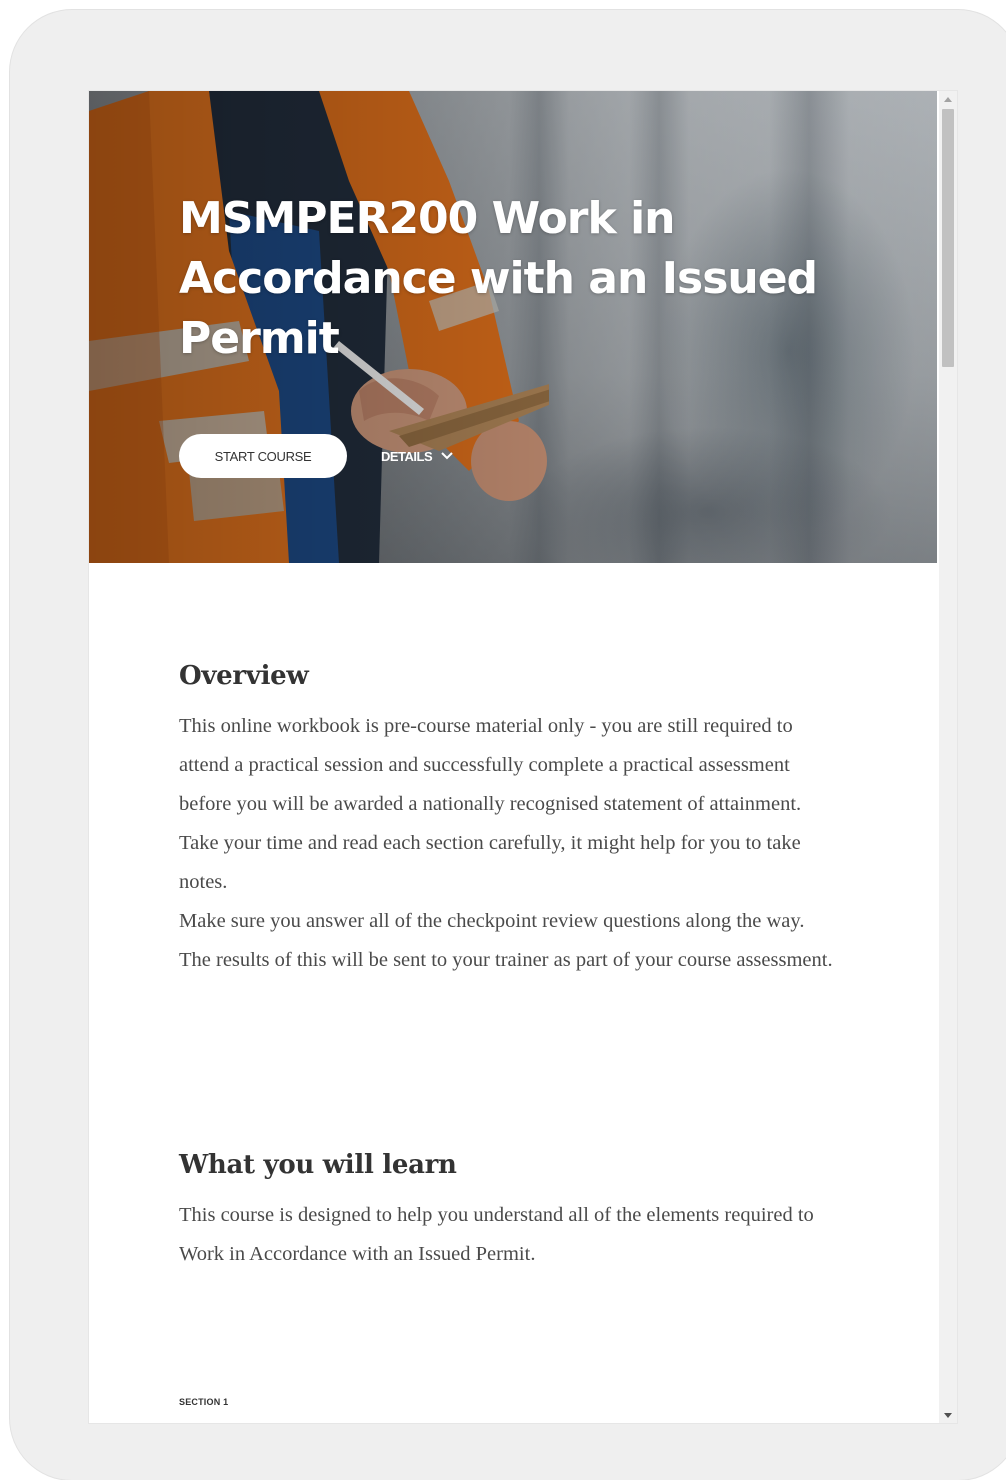 The image size is (1006, 1480). I want to click on start-course-button: START COURSE, so click(263, 456).